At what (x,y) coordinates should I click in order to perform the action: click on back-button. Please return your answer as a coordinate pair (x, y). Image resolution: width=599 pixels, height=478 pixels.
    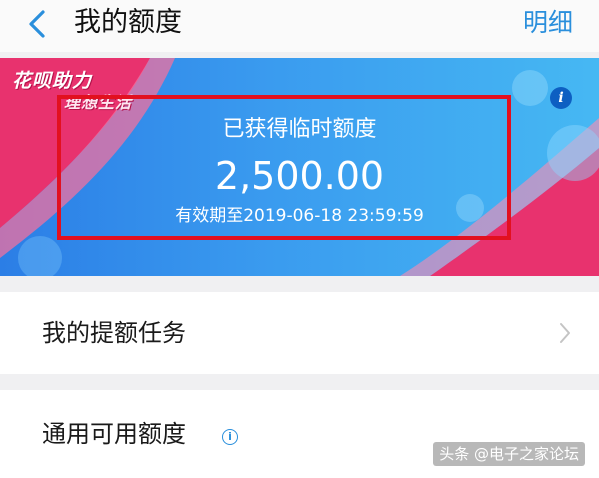
    Looking at the image, I should click on (37, 24).